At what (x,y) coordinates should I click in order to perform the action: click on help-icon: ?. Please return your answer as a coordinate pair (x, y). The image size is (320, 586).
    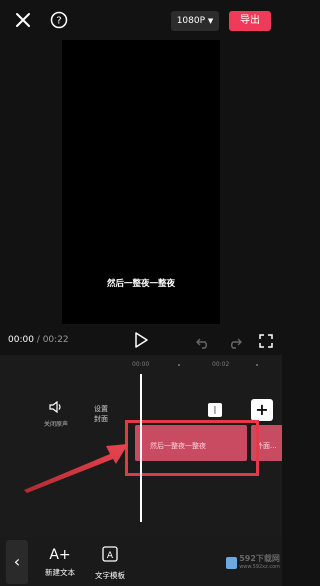
    Looking at the image, I should click on (59, 22).